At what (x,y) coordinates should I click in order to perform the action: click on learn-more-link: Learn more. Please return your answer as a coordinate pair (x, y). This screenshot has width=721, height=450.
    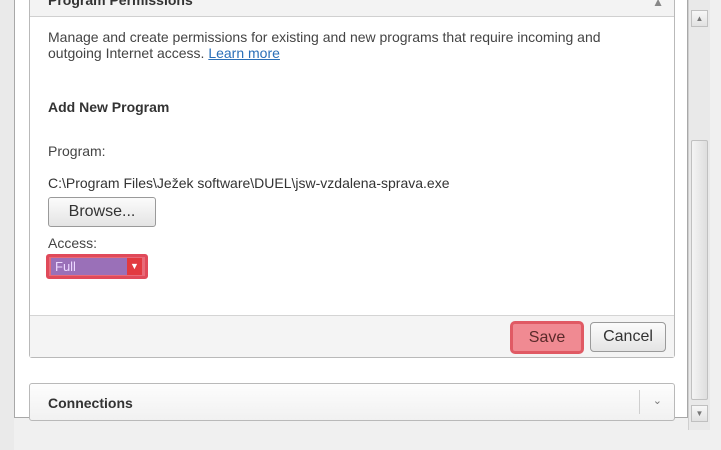
    Looking at the image, I should click on (244, 53).